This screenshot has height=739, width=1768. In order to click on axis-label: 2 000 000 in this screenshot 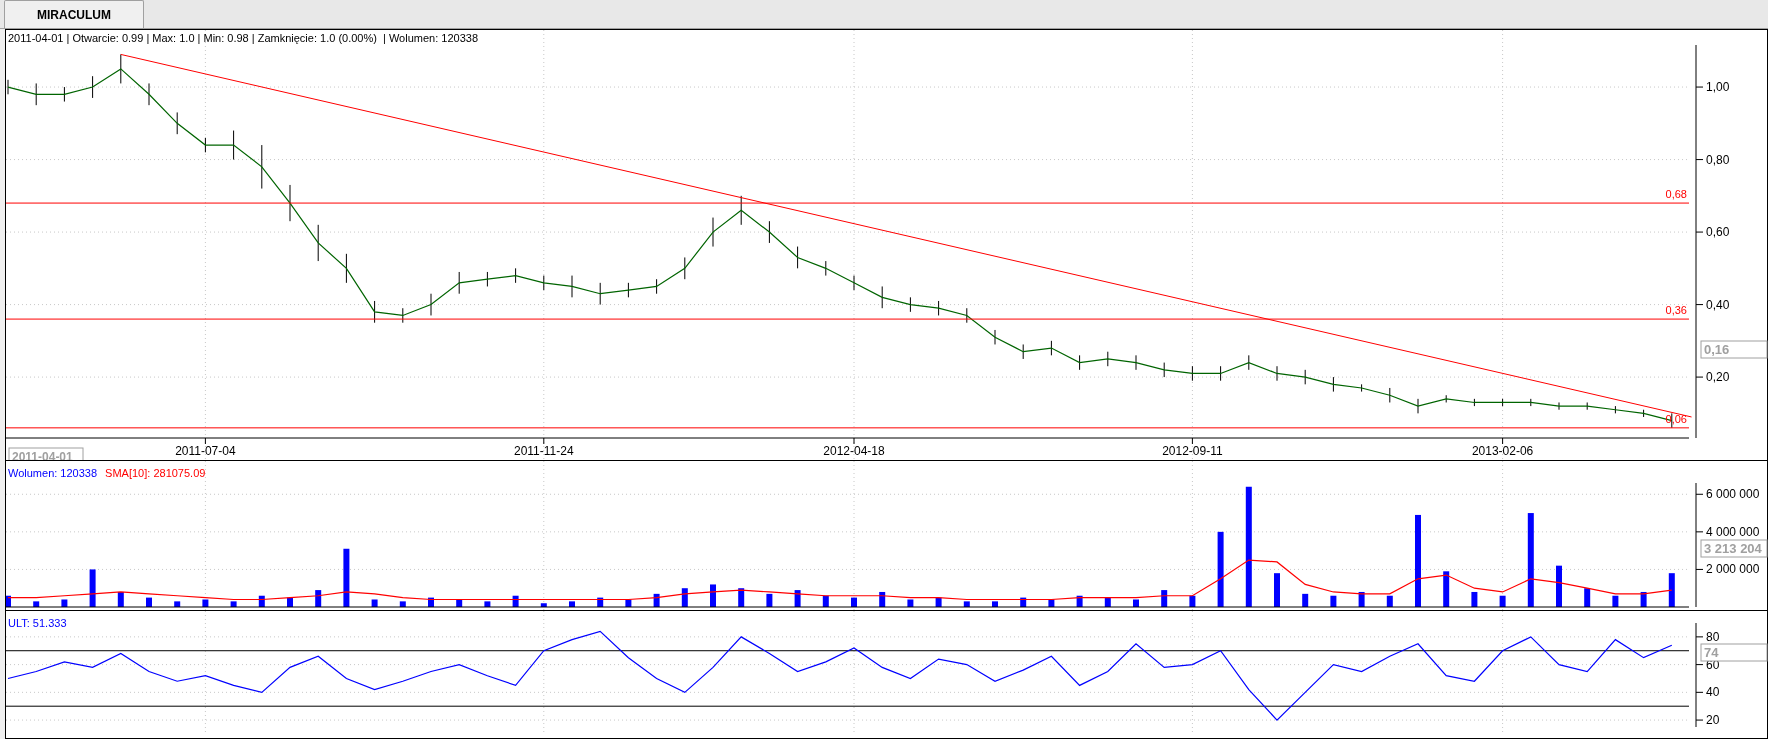, I will do `click(1733, 569)`.